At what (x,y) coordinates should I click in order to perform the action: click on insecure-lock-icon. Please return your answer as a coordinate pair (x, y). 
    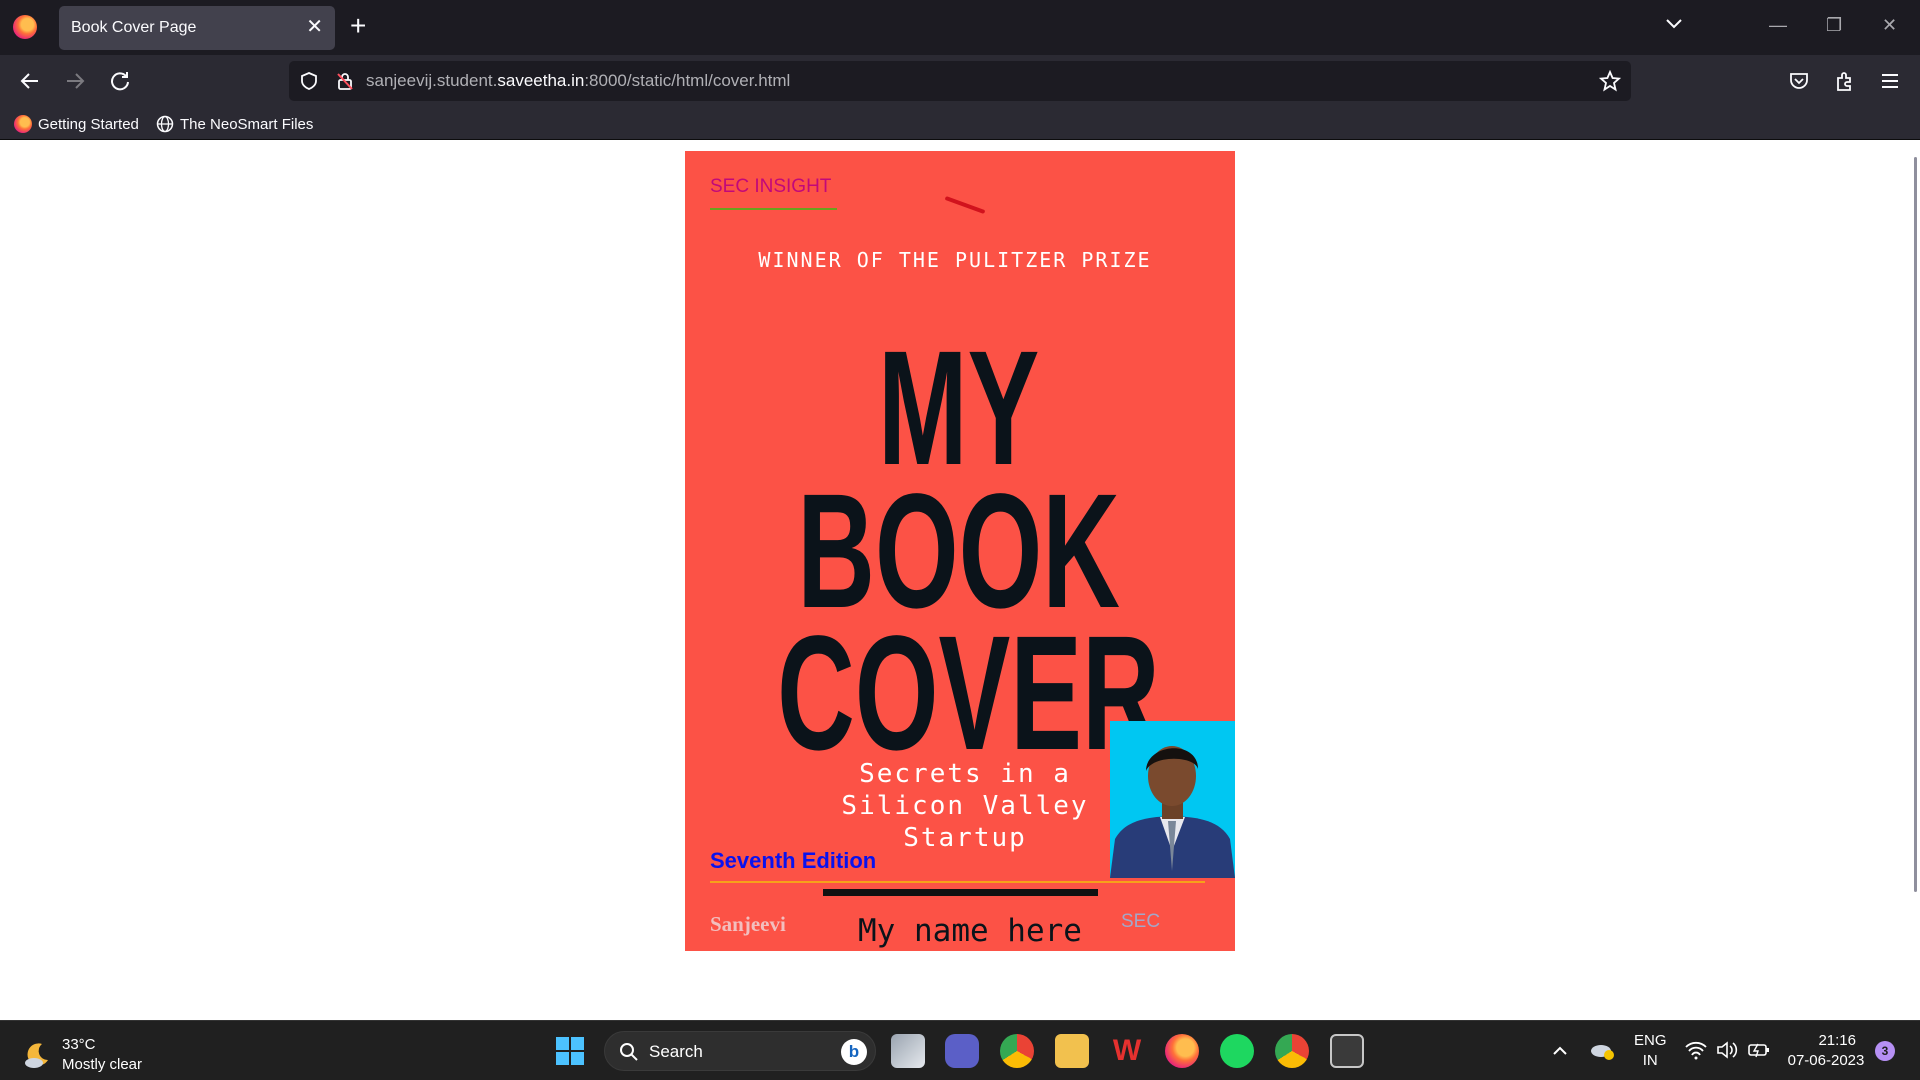
    Looking at the image, I should click on (345, 81).